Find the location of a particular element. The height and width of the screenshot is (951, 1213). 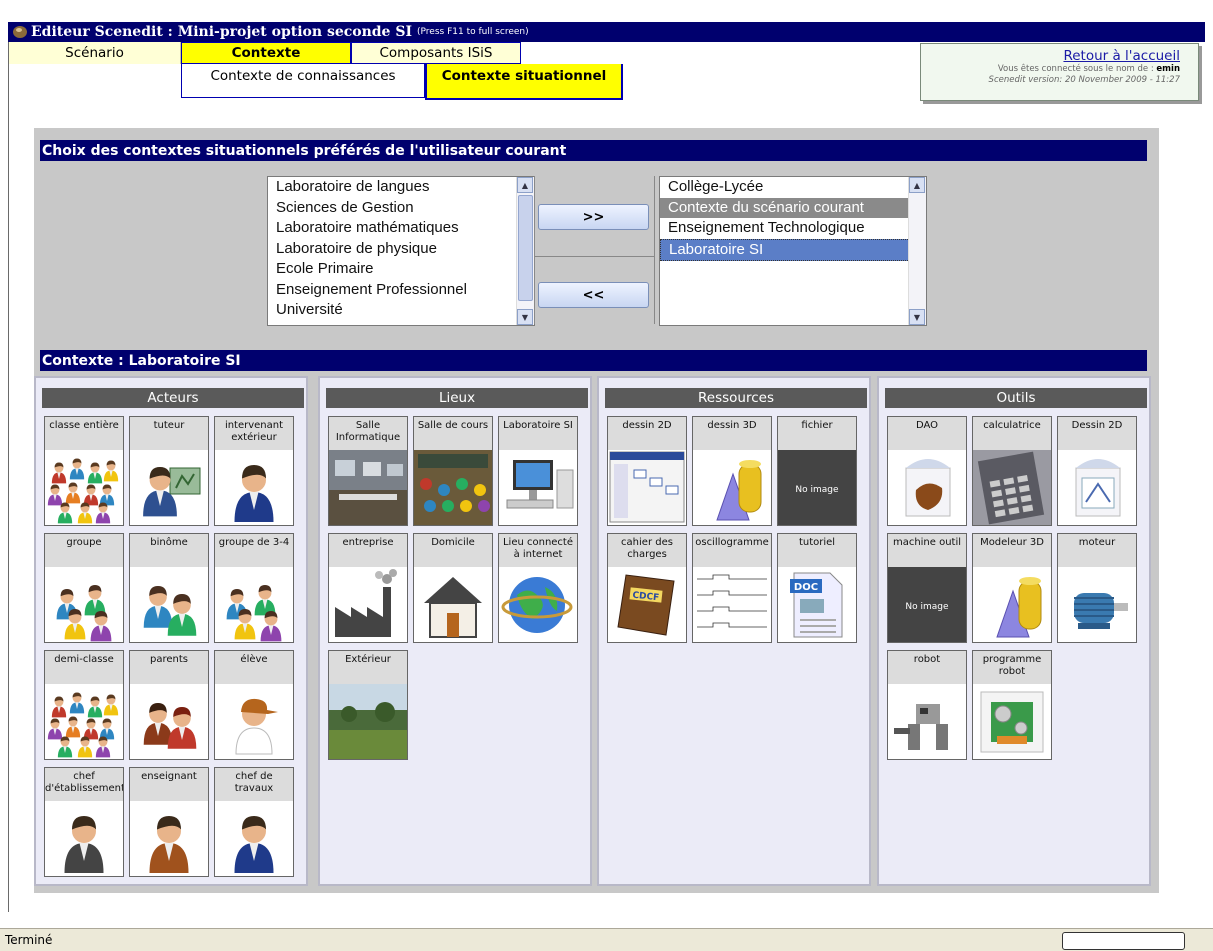

context-item-card: Salle de cours is located at coordinates (453, 471).